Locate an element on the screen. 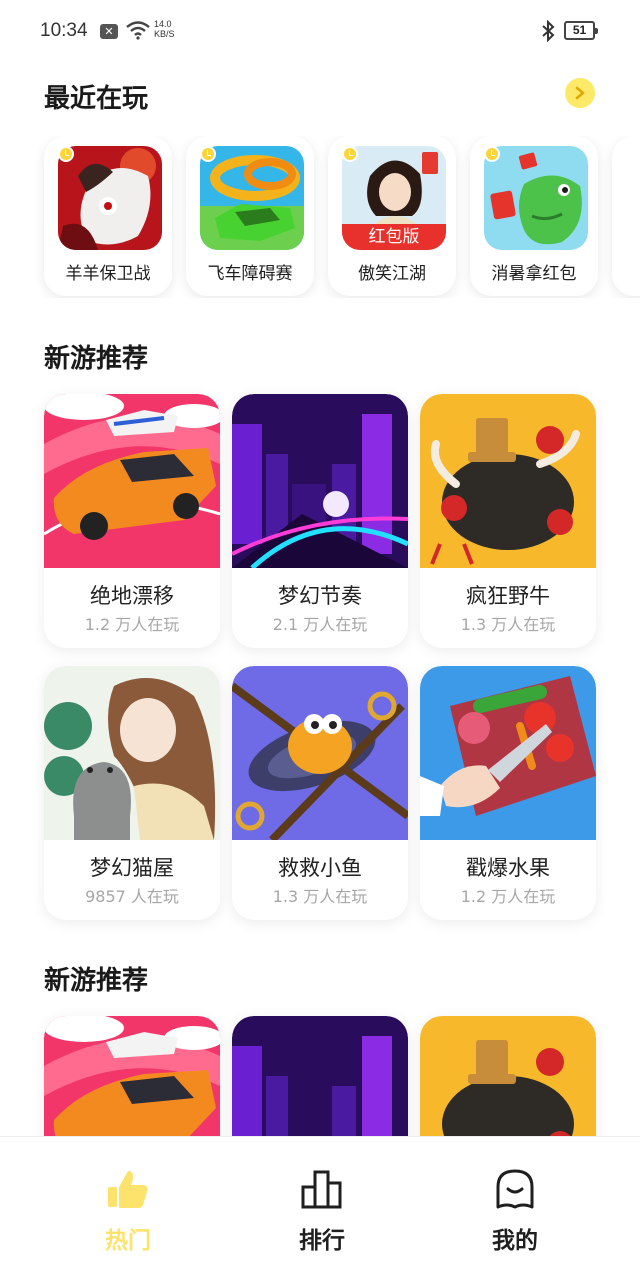 Image resolution: width=640 pixels, height=1280 pixels. game-icon: 红包版 is located at coordinates (394, 198).